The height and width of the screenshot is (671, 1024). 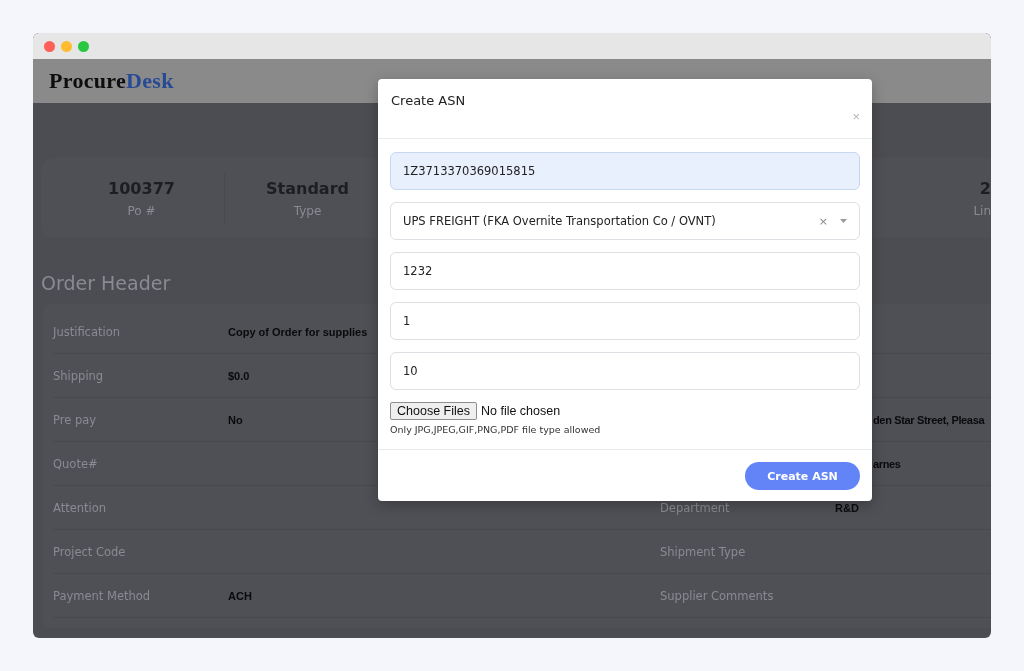 What do you see at coordinates (102, 595) in the screenshot?
I see `field-label: Payment Method` at bounding box center [102, 595].